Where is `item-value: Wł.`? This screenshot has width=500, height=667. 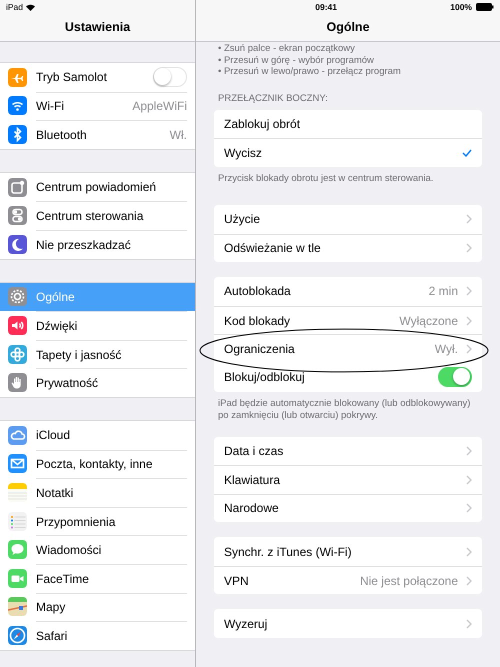
item-value: Wł. is located at coordinates (178, 135).